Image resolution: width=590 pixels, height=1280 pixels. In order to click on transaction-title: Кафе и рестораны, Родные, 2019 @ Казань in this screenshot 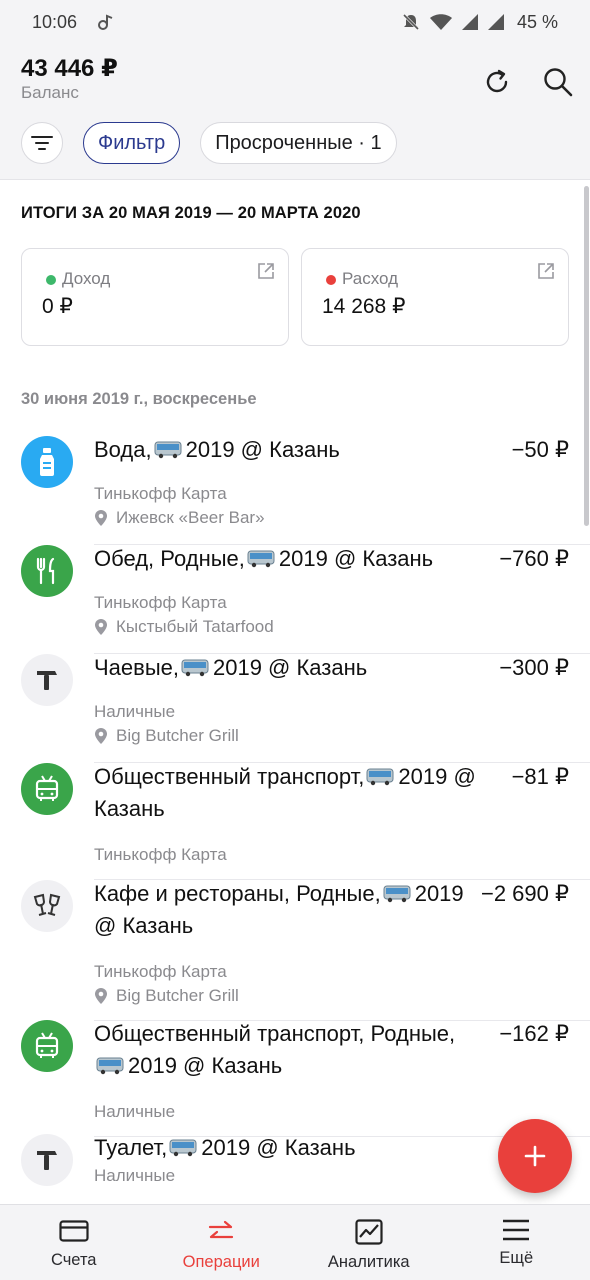, I will do `click(279, 909)`.